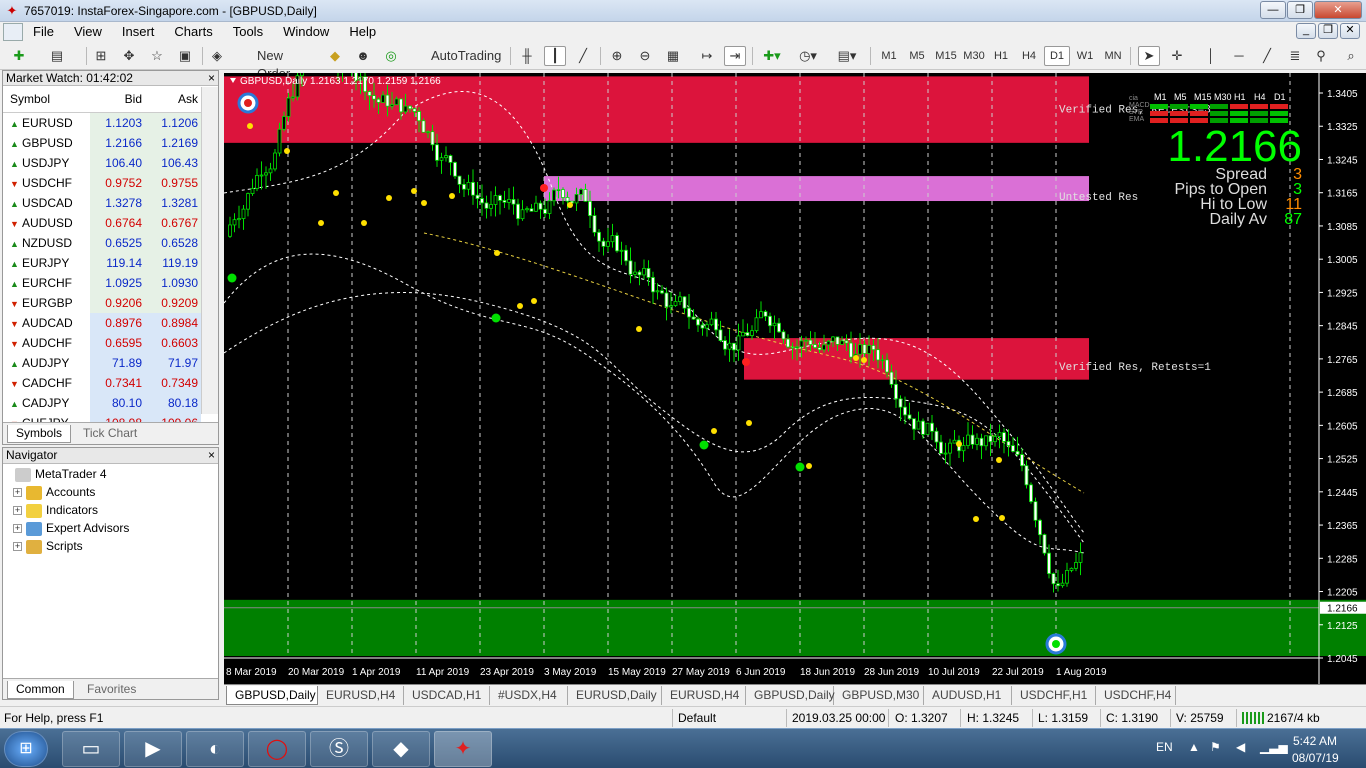 The height and width of the screenshot is (768, 1366). Describe the element at coordinates (889, 56) in the screenshot. I see `tf-m1: M1` at that location.